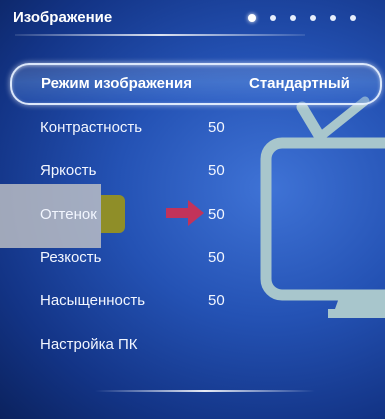  What do you see at coordinates (205, 391) in the screenshot?
I see `bottom-divider` at bounding box center [205, 391].